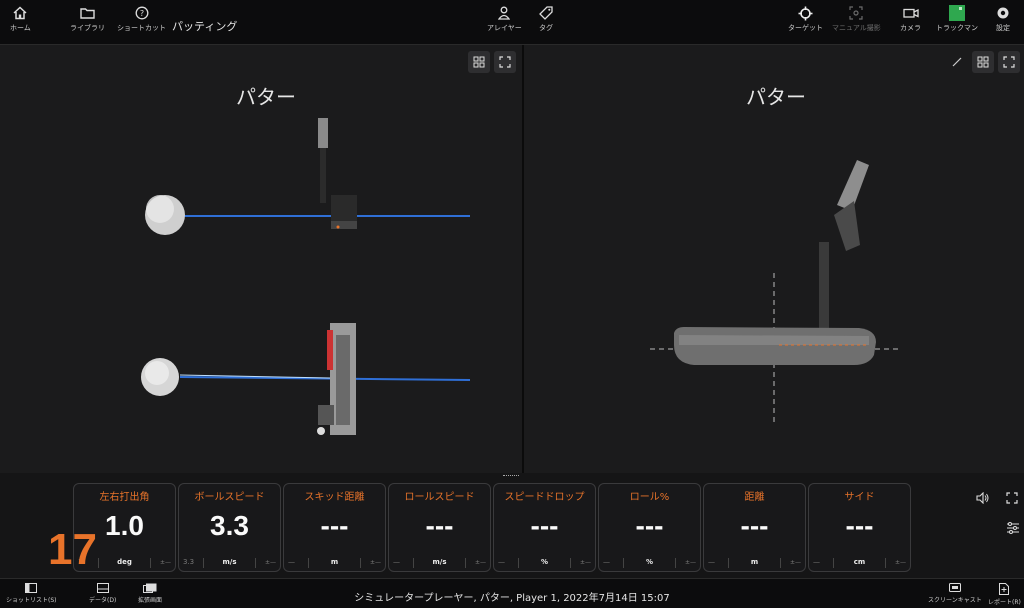 This screenshot has height=608, width=1024. I want to click on metric-card: ロールスピード --- m/s — ±—, so click(439, 527).